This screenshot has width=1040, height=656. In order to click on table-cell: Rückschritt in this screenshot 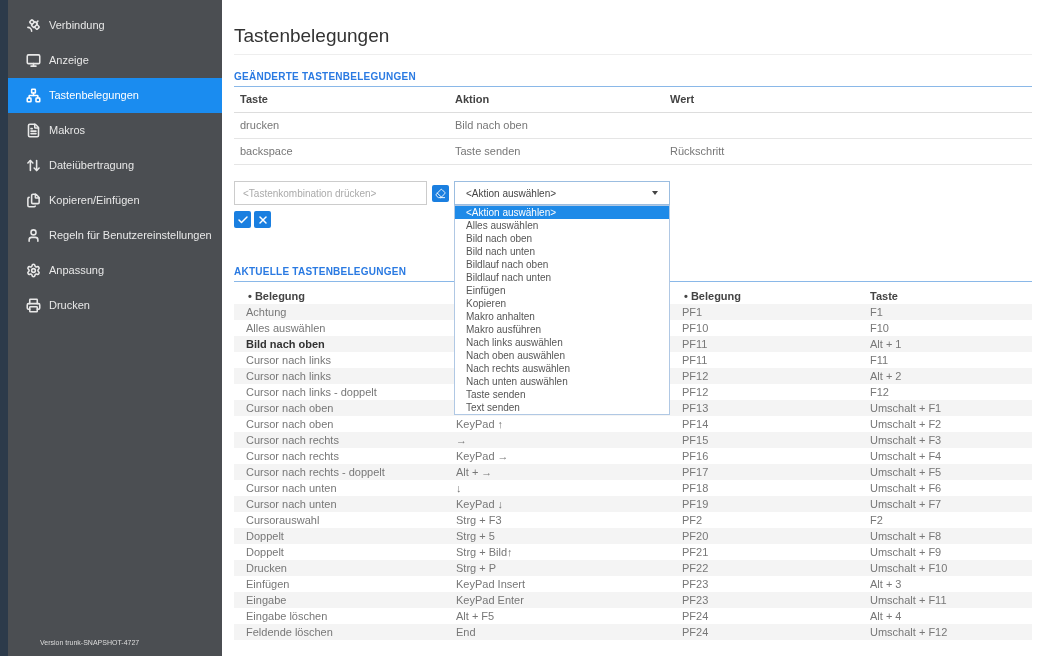, I will do `click(697, 151)`.